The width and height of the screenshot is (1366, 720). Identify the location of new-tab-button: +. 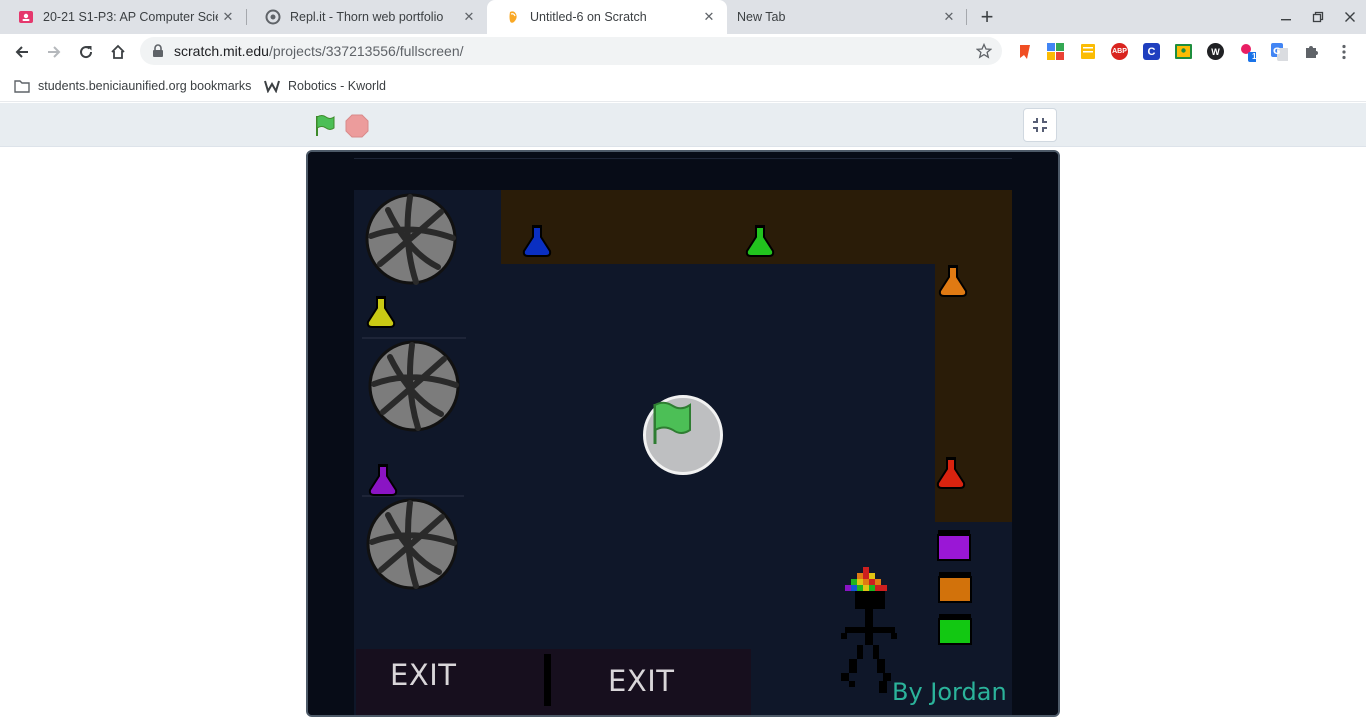
(987, 16).